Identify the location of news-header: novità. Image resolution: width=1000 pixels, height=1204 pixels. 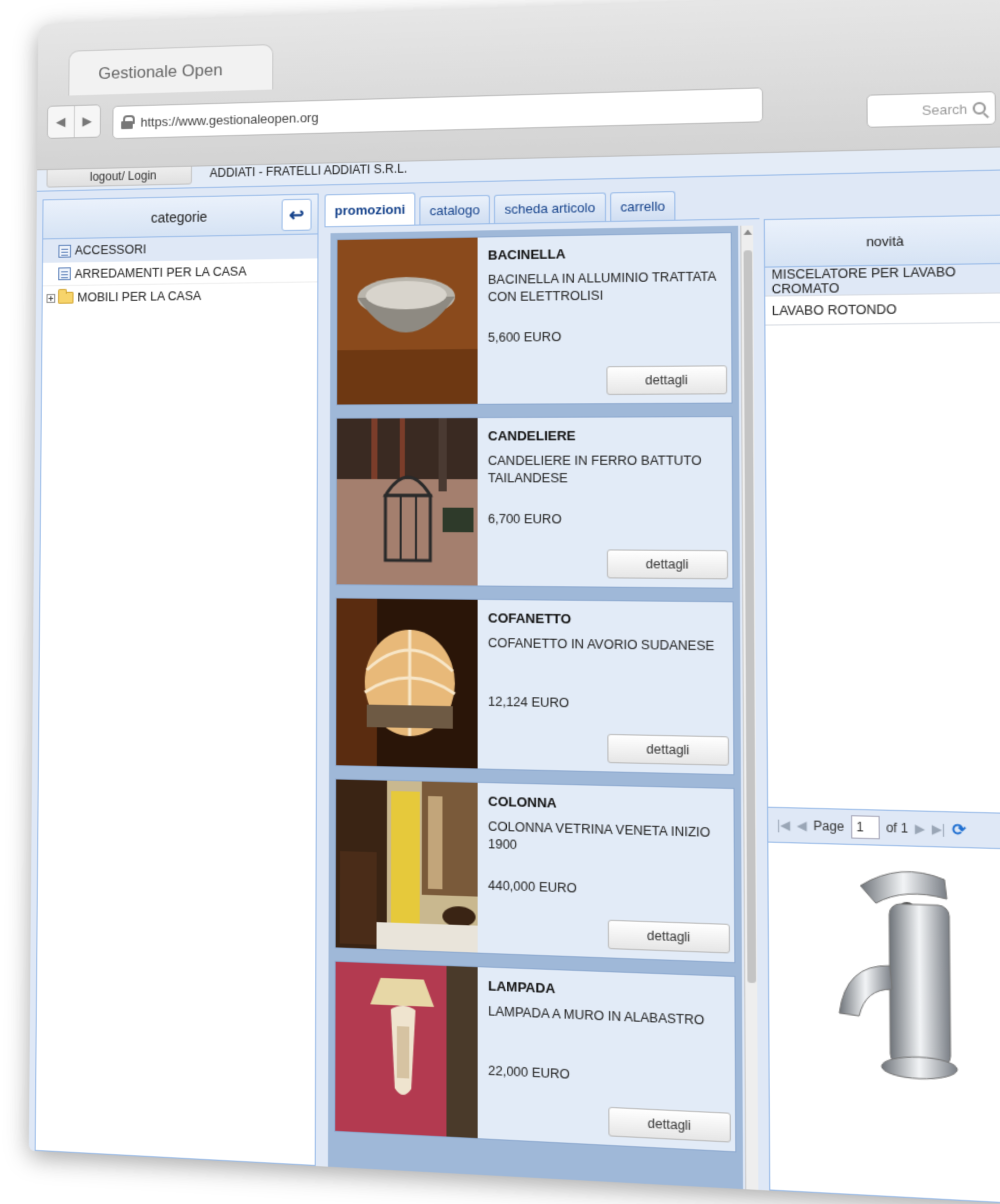
(882, 242).